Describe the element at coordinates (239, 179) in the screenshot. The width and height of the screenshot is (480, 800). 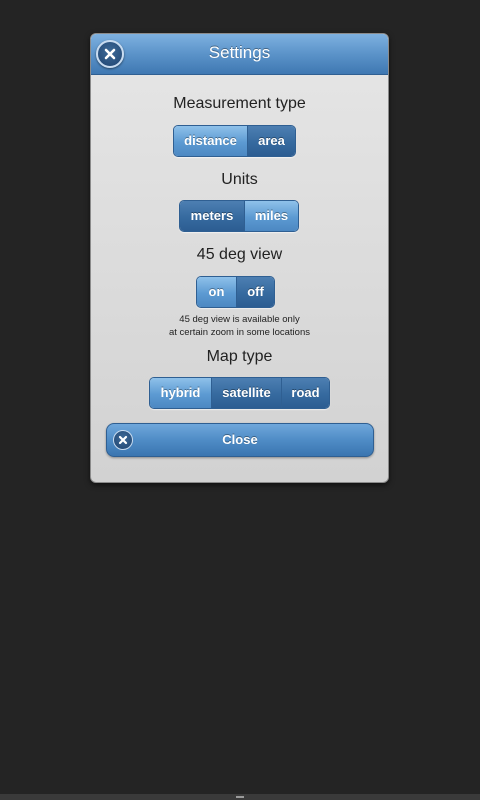
I see `units-label: Units` at that location.